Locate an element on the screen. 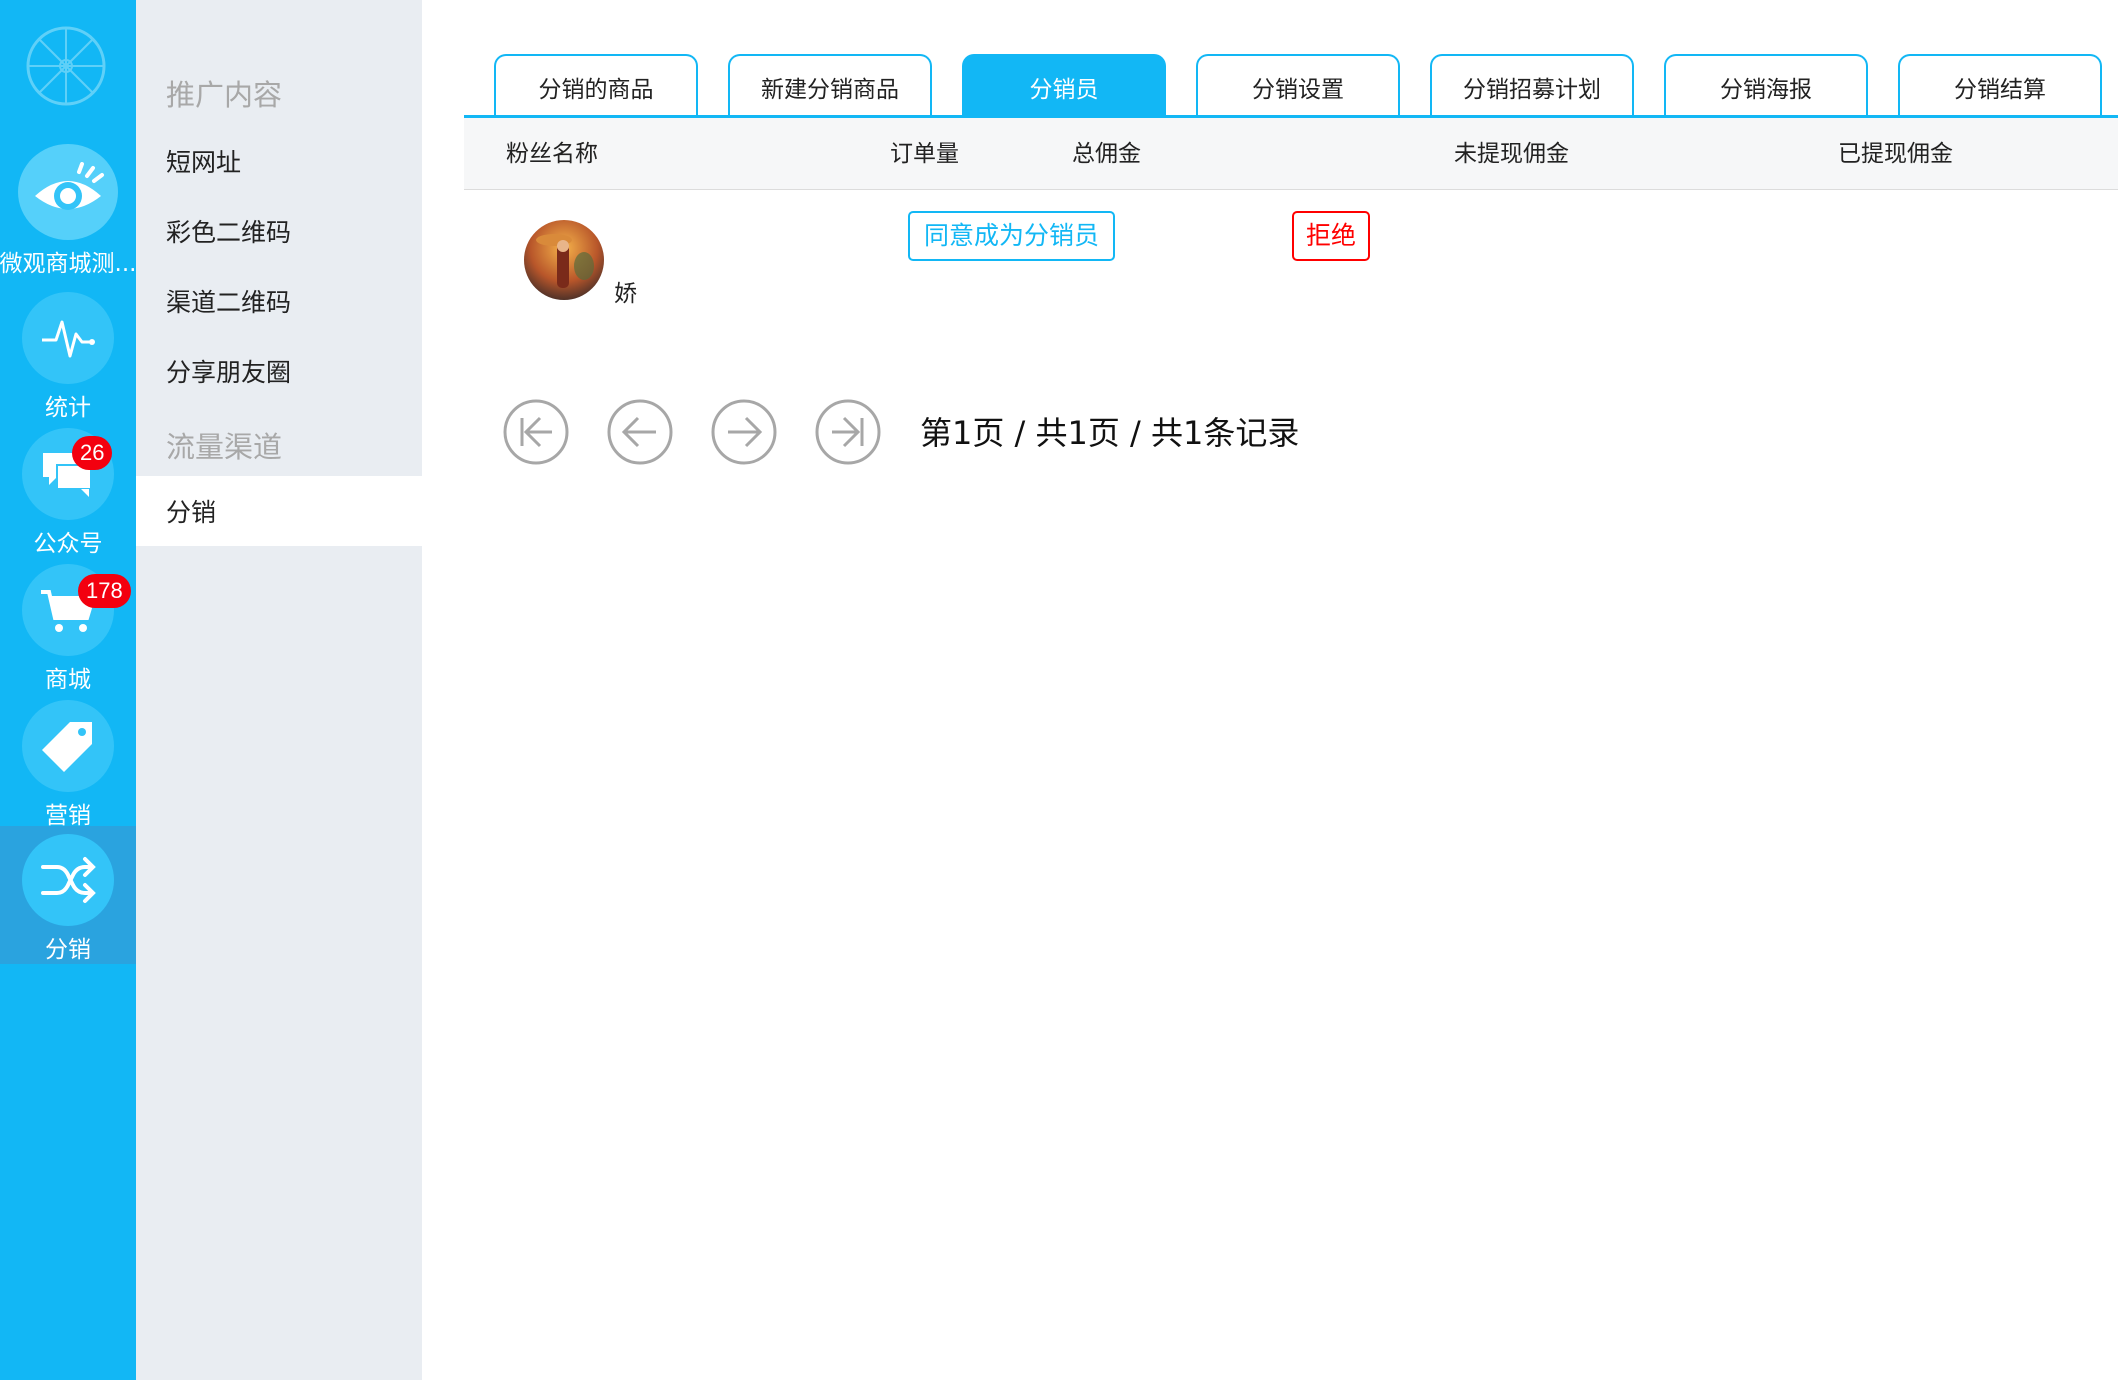  col-fan-name: 粉丝名称 is located at coordinates (552, 154).